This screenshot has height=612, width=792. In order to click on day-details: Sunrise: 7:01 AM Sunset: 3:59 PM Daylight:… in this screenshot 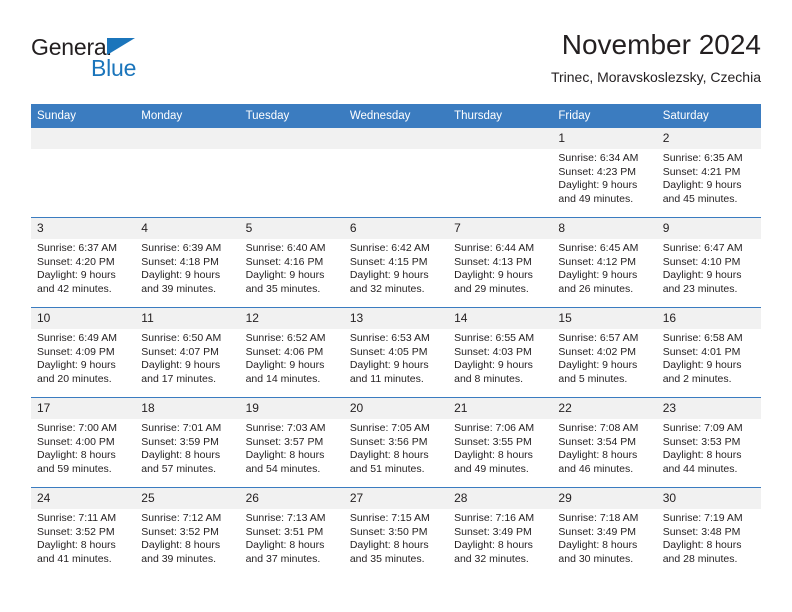, I will do `click(187, 447)`.